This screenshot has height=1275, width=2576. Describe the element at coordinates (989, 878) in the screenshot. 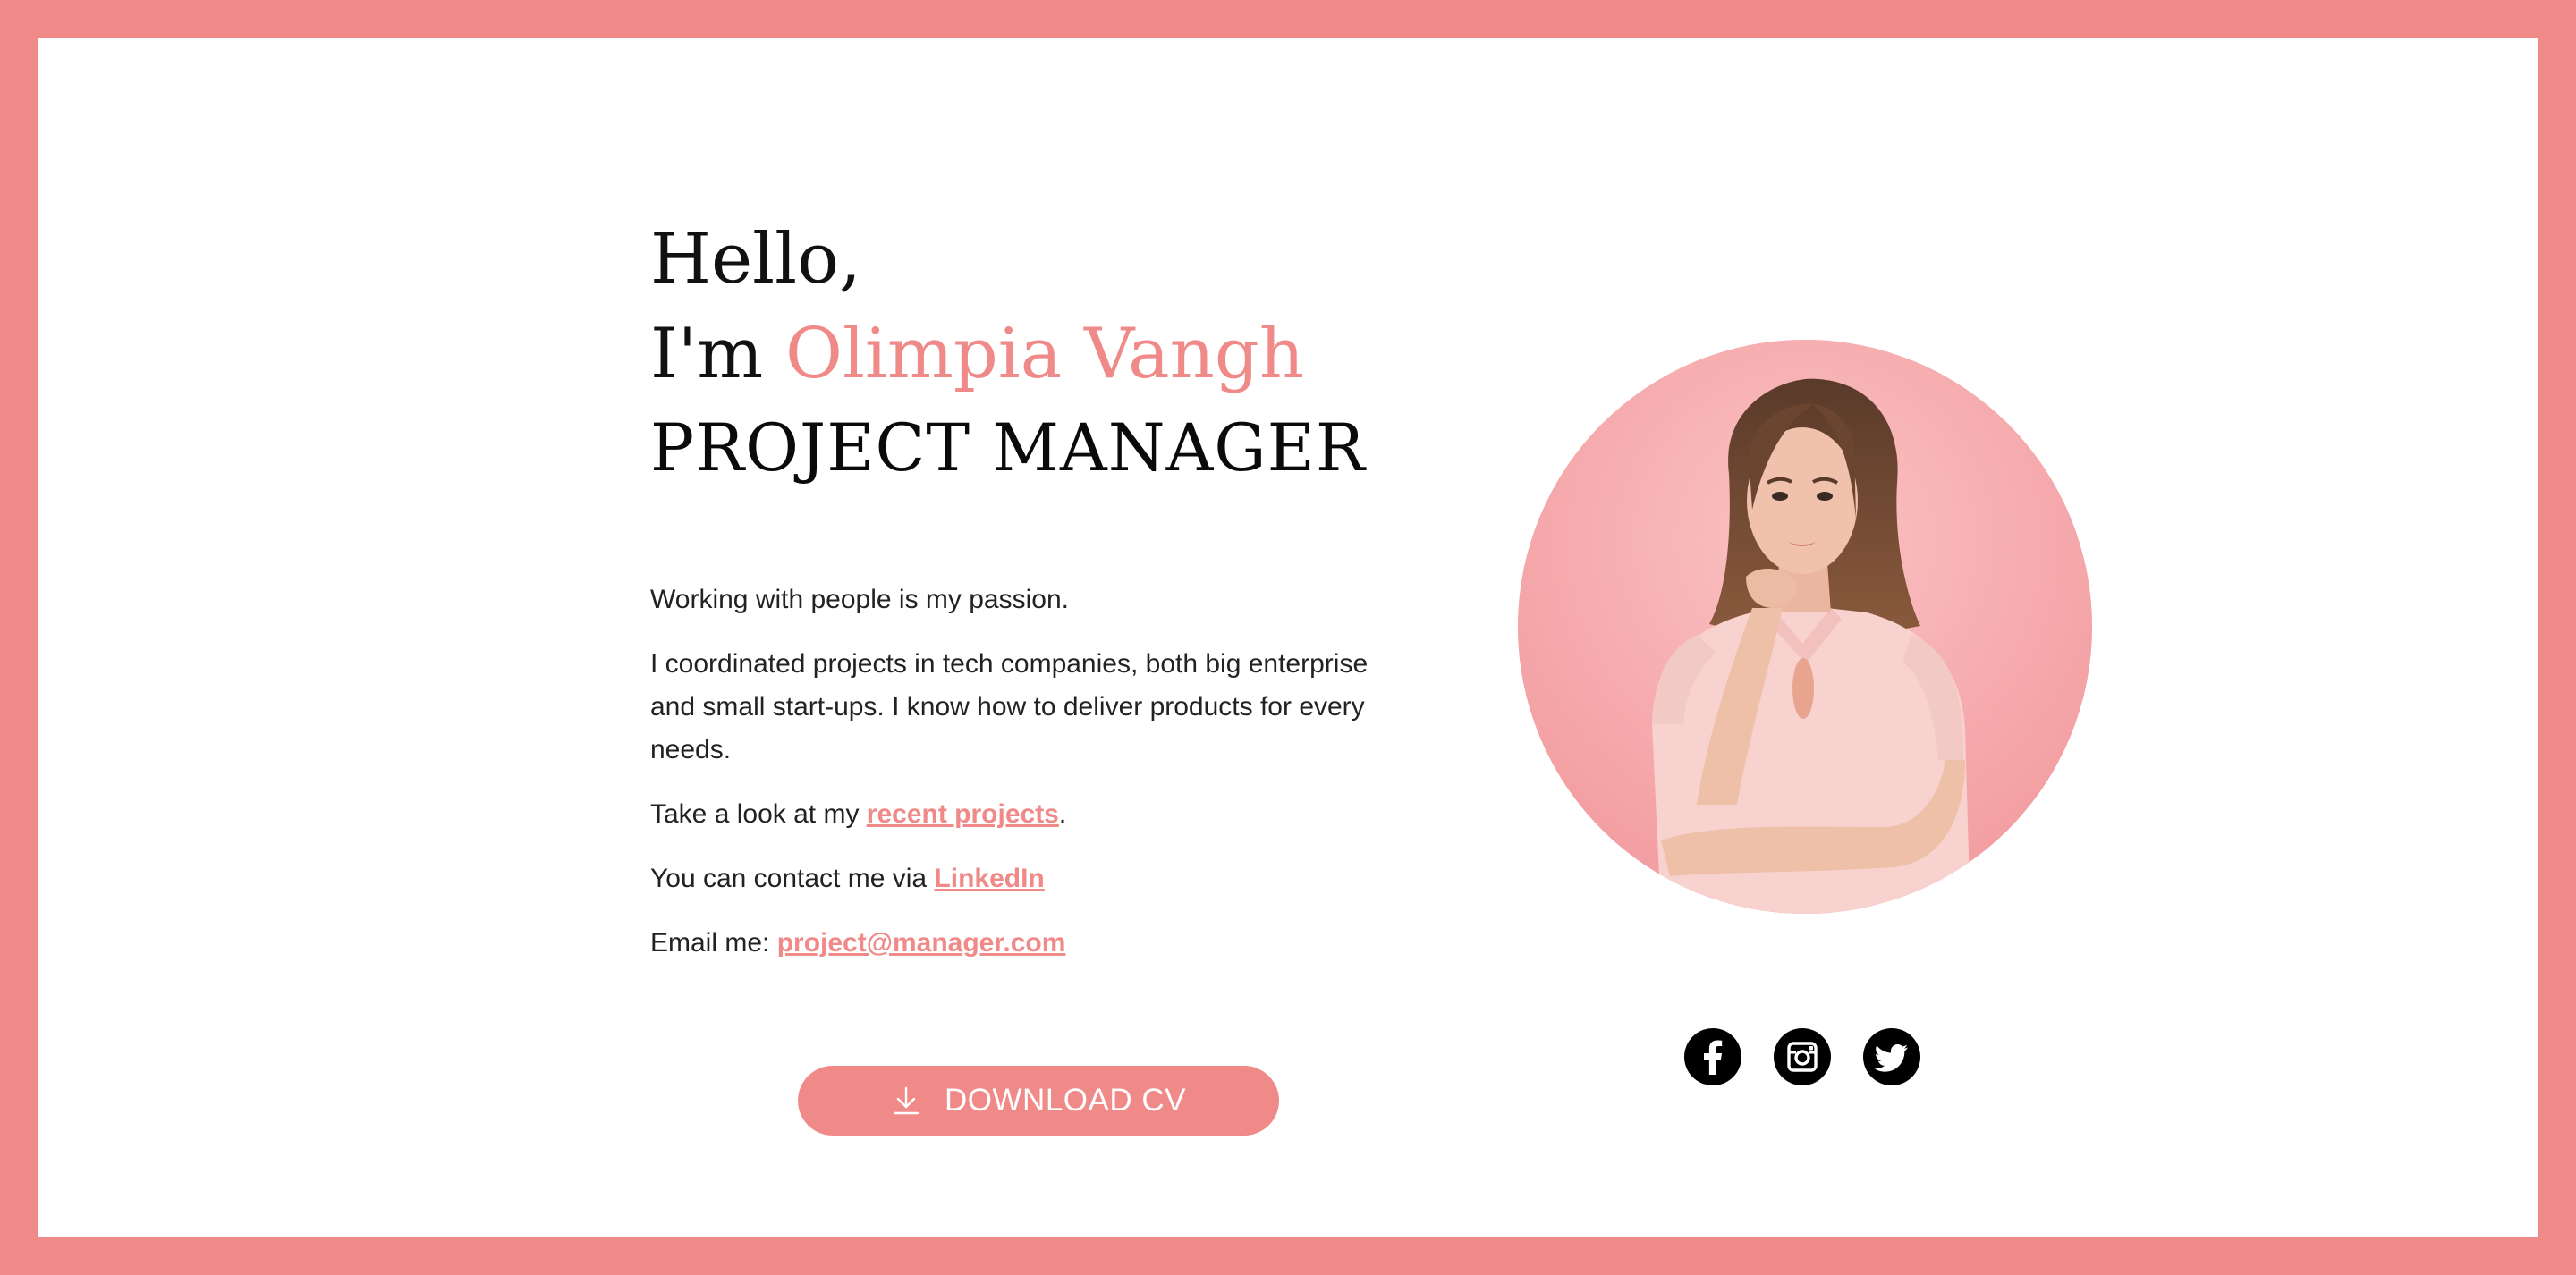

I see `linkedin-link: LinkedIn` at that location.